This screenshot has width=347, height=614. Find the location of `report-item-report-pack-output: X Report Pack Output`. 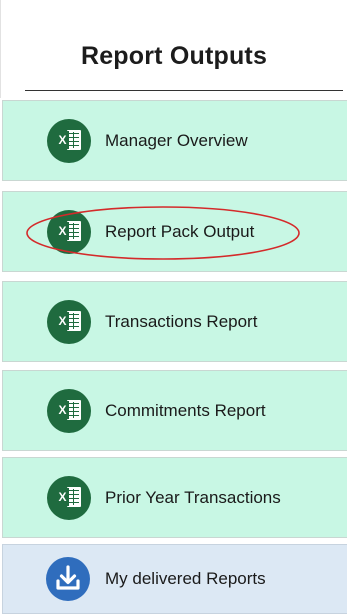

report-item-report-pack-output: X Report Pack Output is located at coordinates (174, 231).